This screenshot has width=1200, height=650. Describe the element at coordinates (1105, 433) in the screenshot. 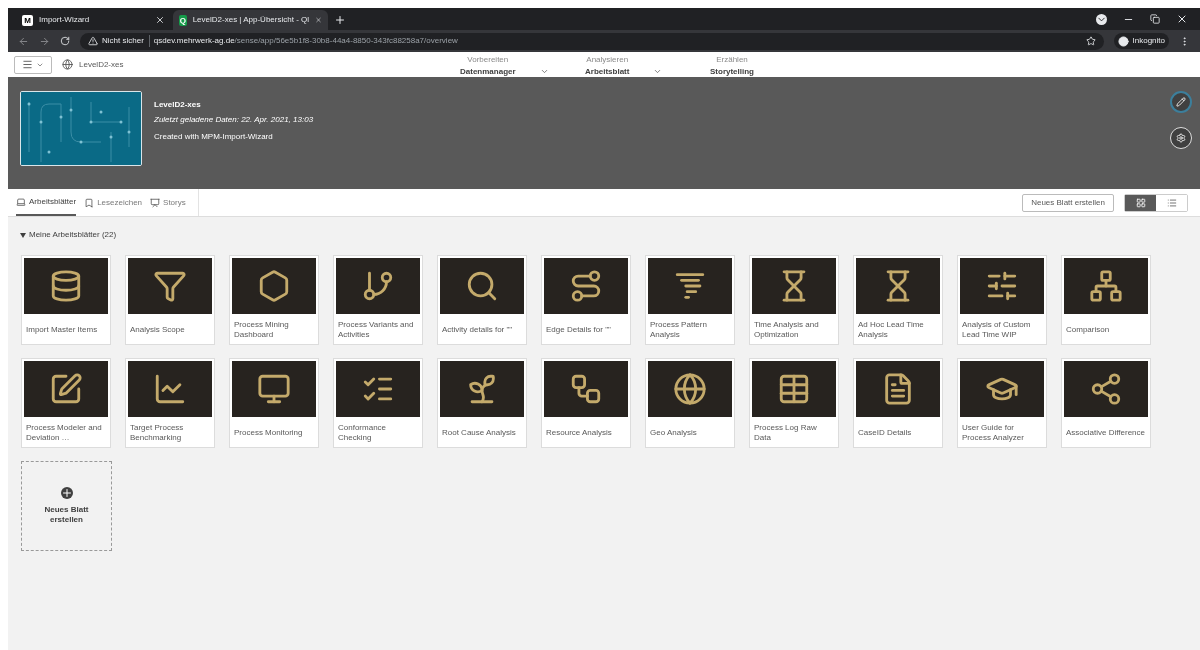

I see `sheet-title: Associative Difference` at that location.